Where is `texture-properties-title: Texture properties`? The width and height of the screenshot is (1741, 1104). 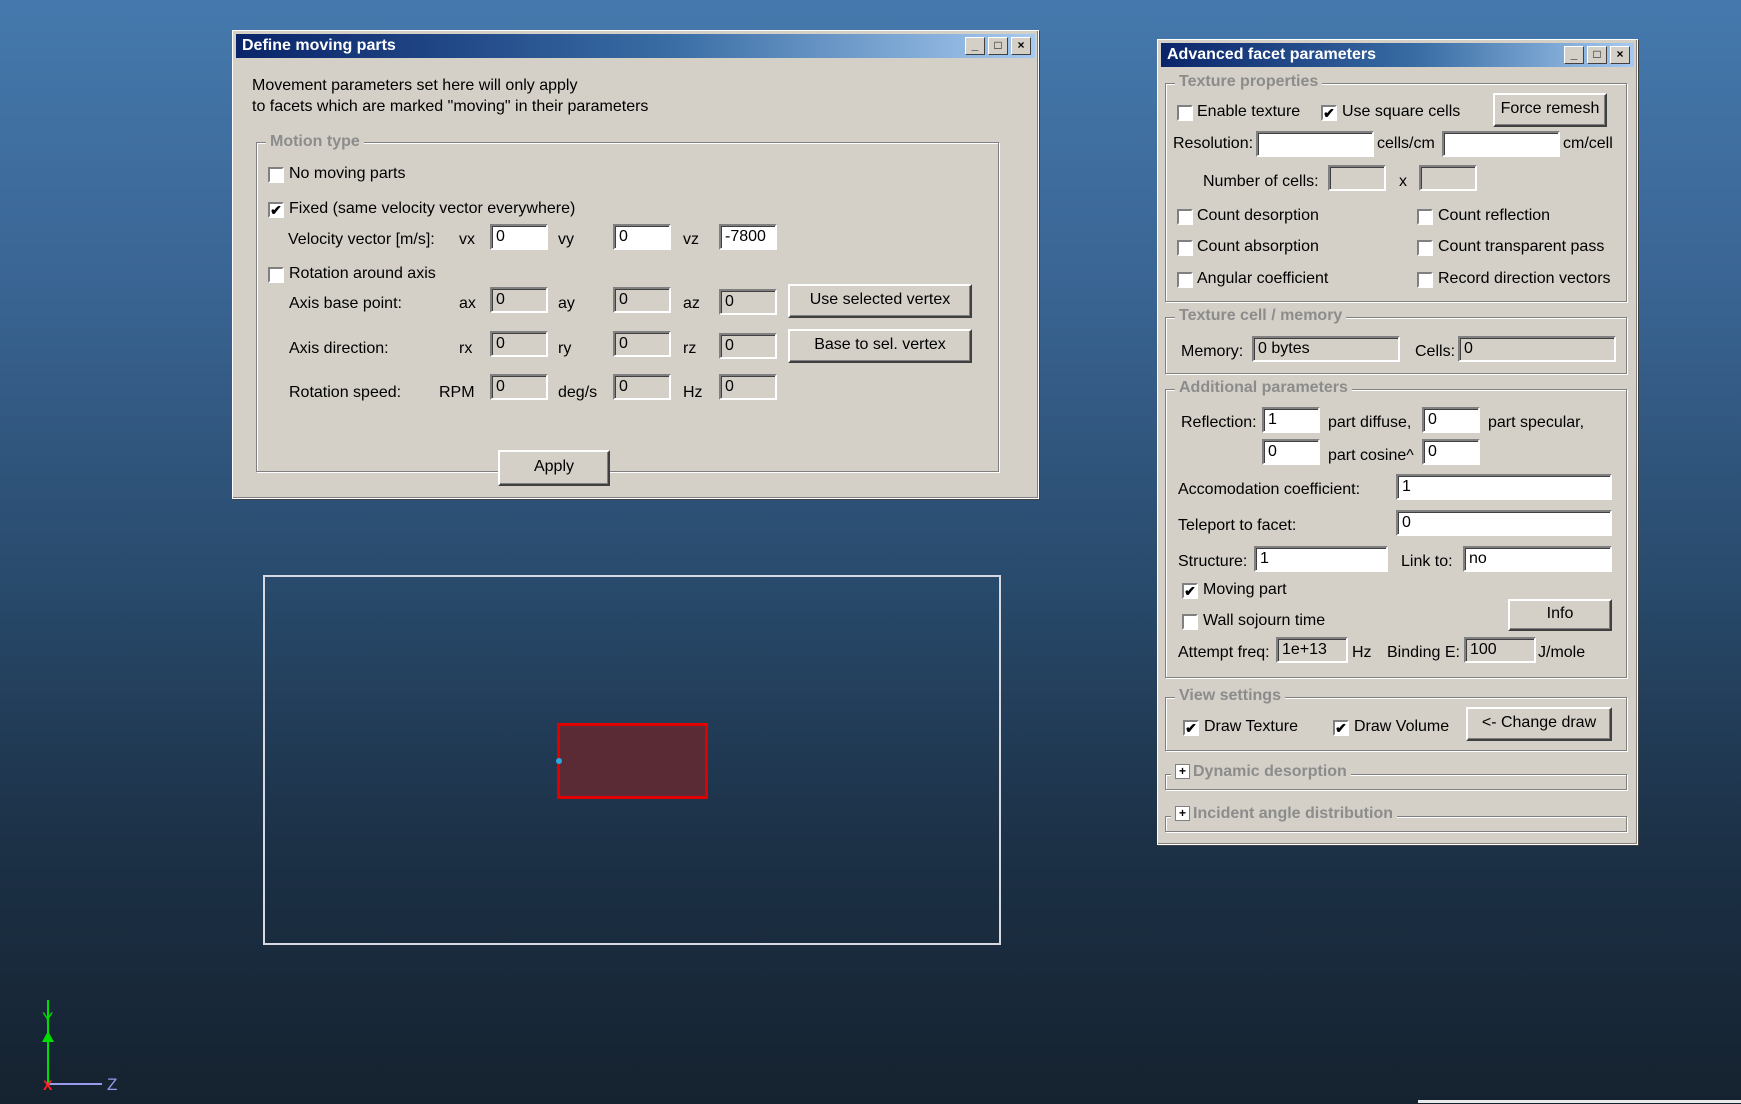
texture-properties-title: Texture properties is located at coordinates (1249, 82).